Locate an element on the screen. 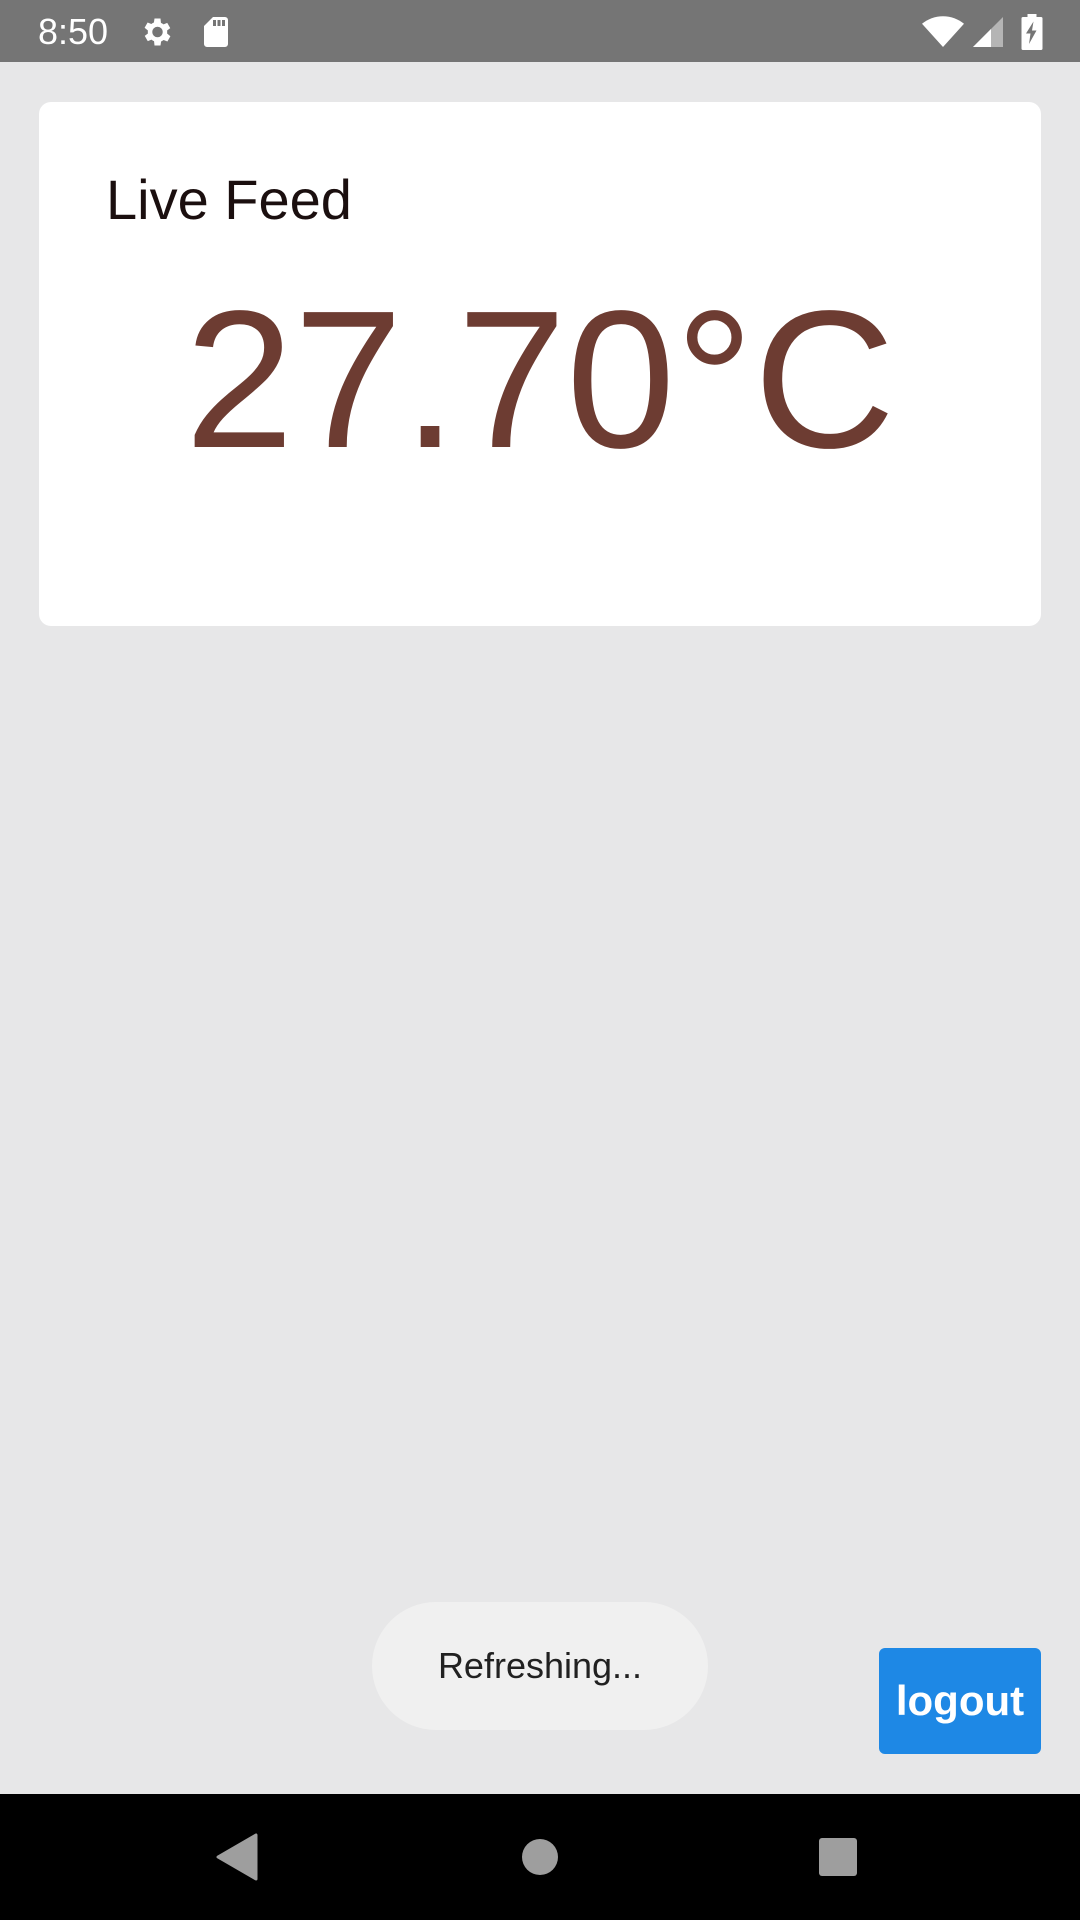 Image resolution: width=1080 pixels, height=1920 pixels. wifi-icon is located at coordinates (943, 32).